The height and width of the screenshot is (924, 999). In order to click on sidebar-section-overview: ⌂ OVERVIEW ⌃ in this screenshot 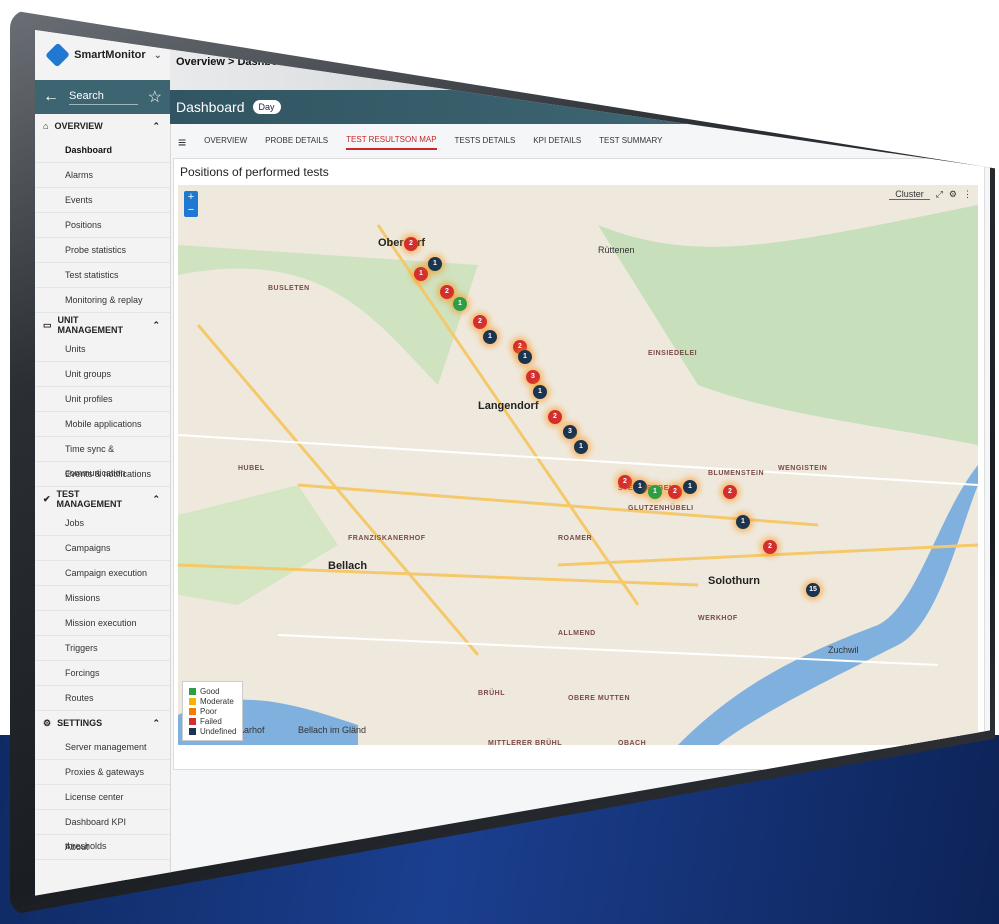, I will do `click(102, 126)`.